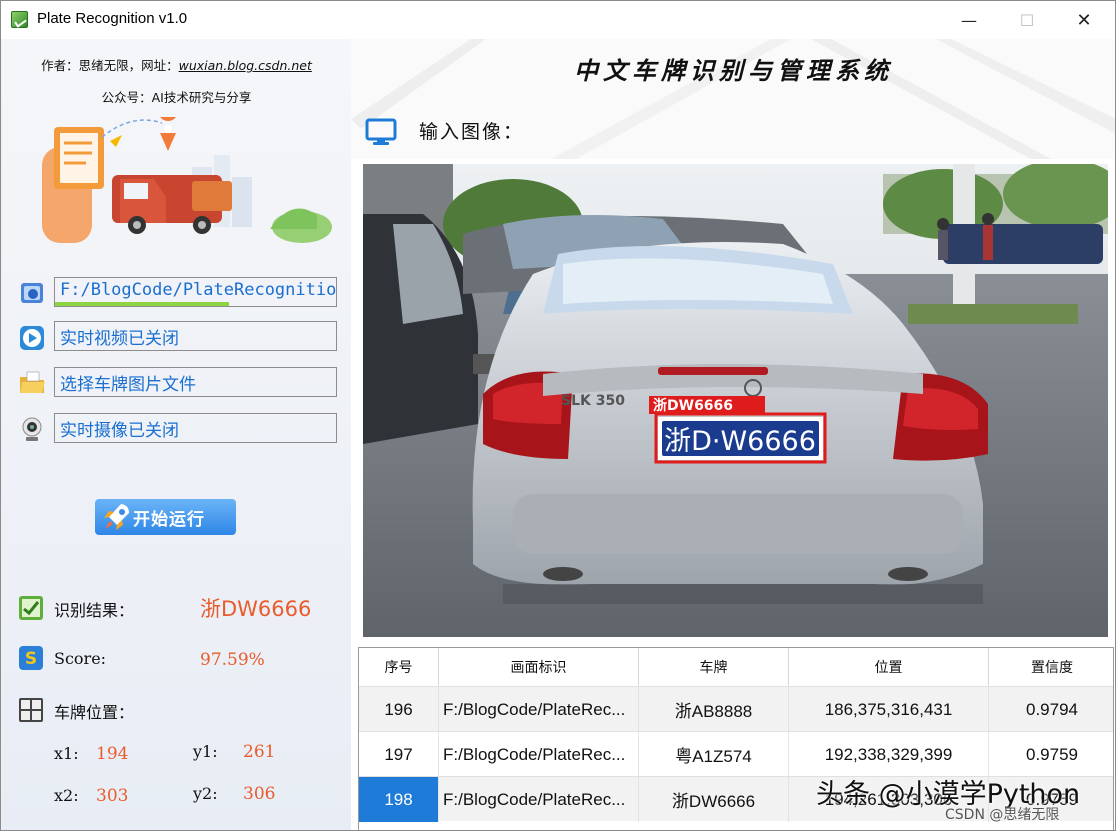 This screenshot has width=1116, height=831. Describe the element at coordinates (1027, 20) in the screenshot. I see `maximize-button: ☐` at that location.